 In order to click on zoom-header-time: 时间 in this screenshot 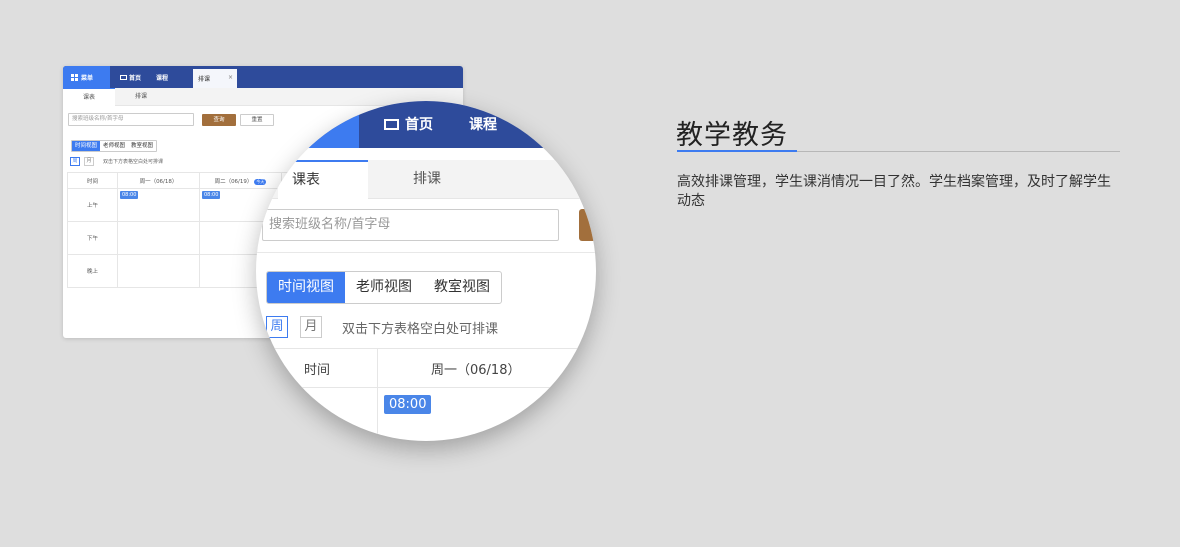, I will do `click(317, 370)`.